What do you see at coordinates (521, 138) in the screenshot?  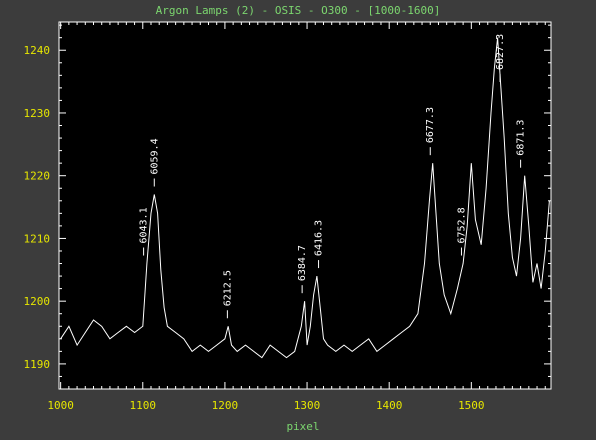 I see `annotation-label: 6871.3` at bounding box center [521, 138].